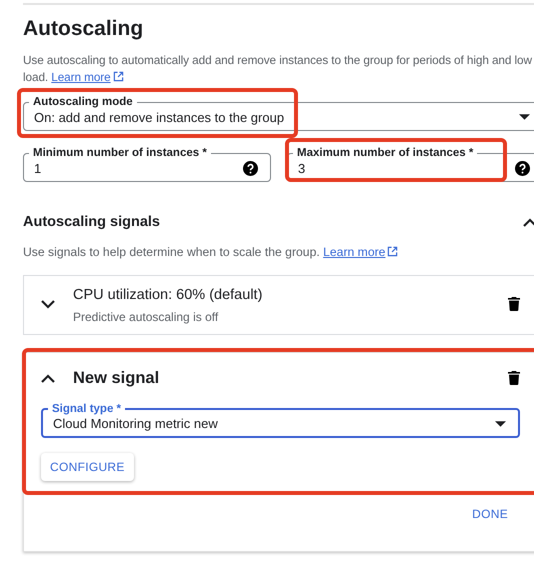 This screenshot has width=534, height=582. I want to click on section-title: Autoscaling, so click(83, 29).